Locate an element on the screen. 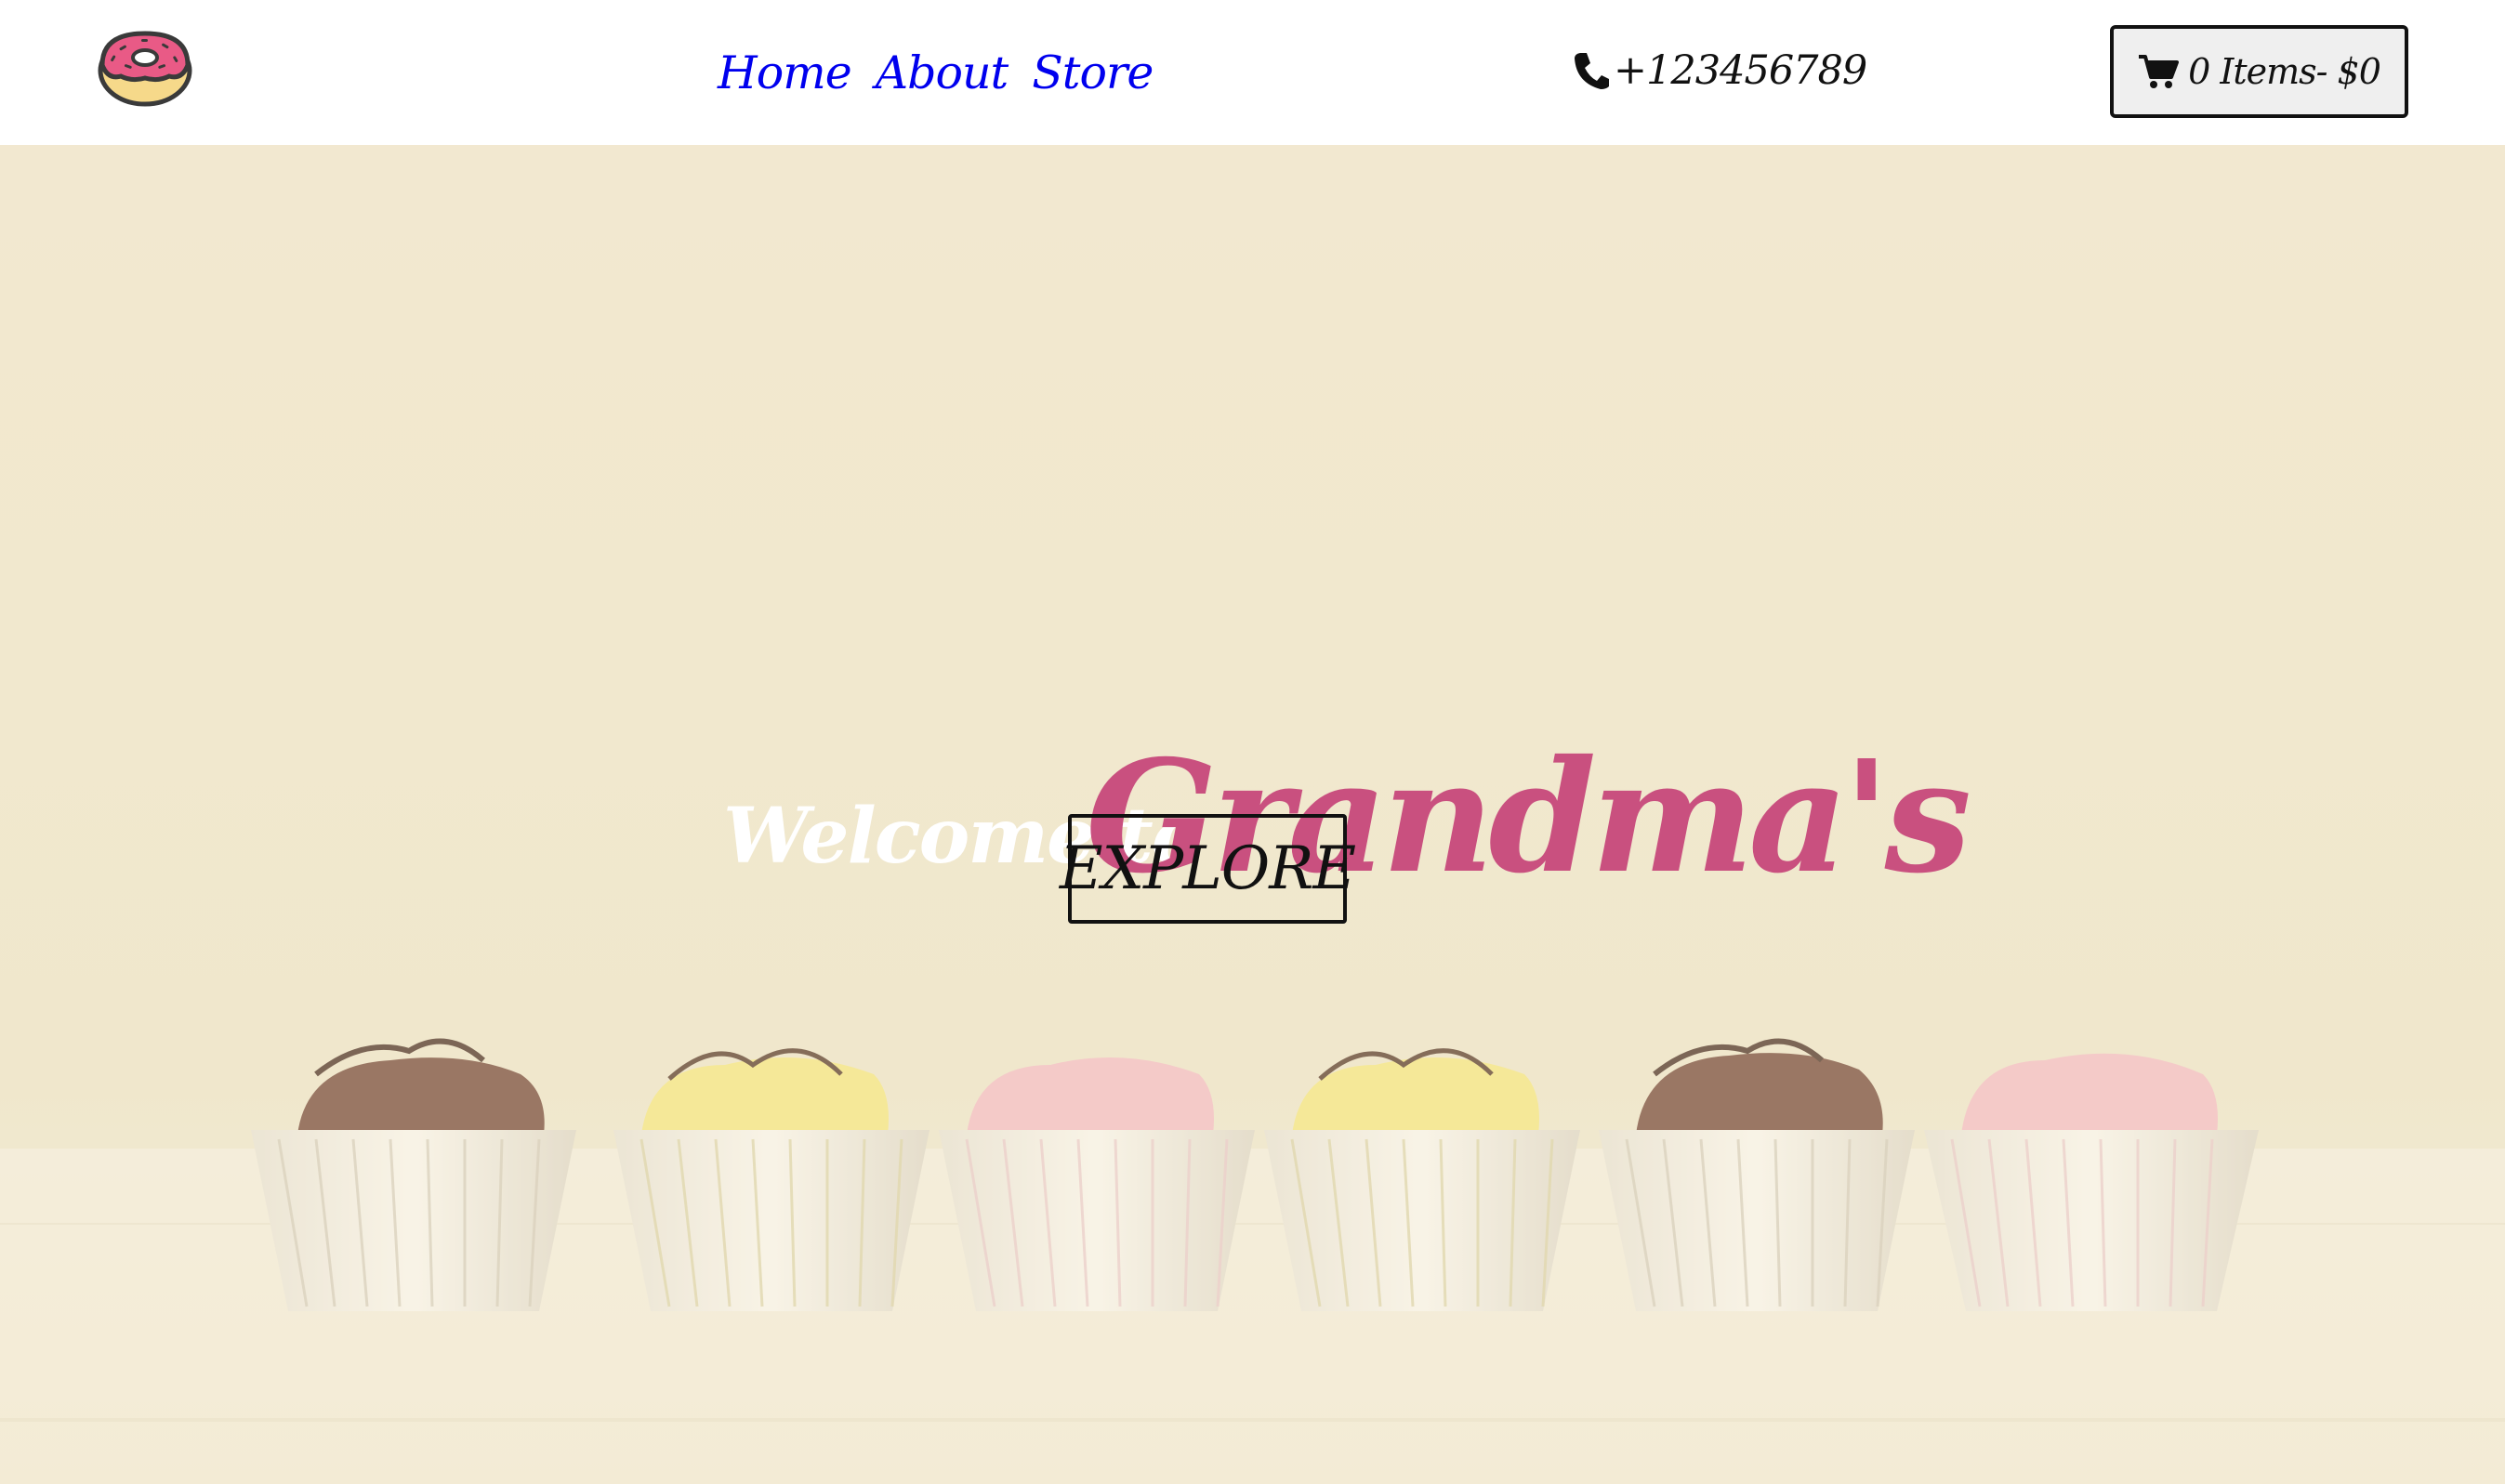 The width and height of the screenshot is (2505, 1484). explore-button: EXPLORE is located at coordinates (1208, 869).